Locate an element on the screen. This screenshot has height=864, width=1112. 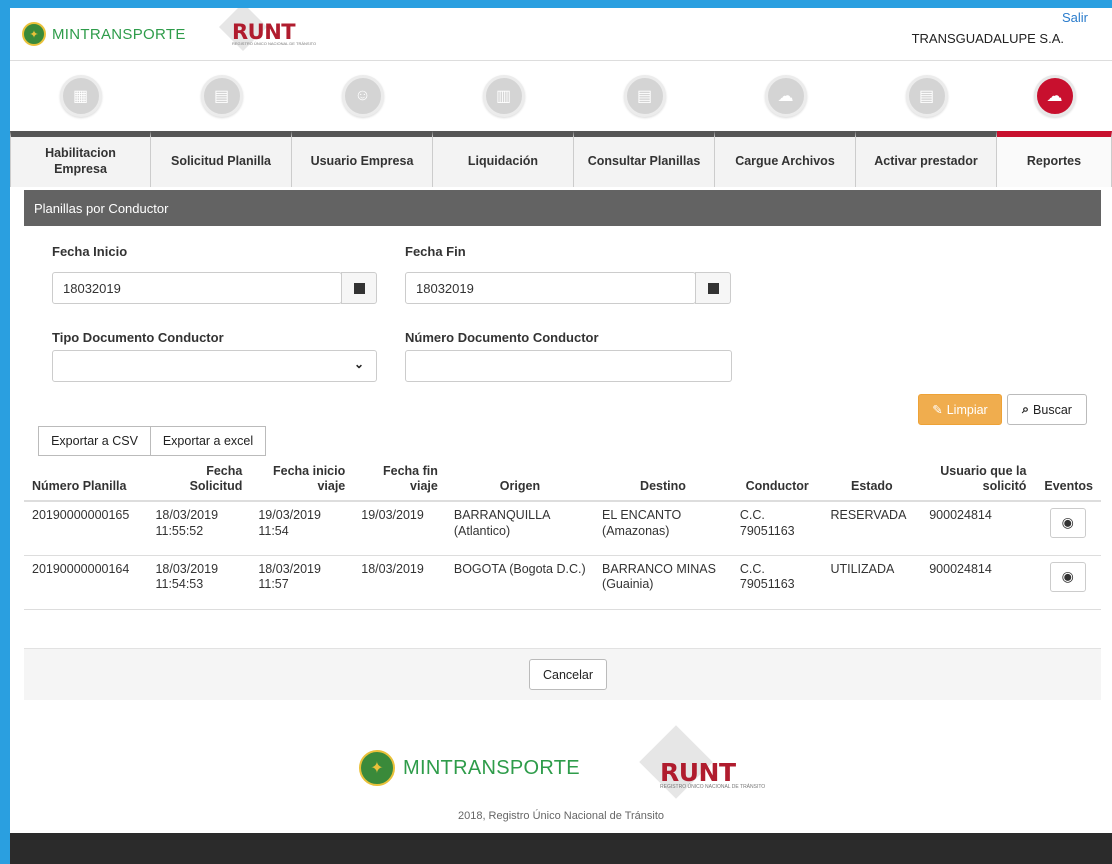
company-name: TRANSGUADALUPE S.A. is located at coordinates (987, 38).